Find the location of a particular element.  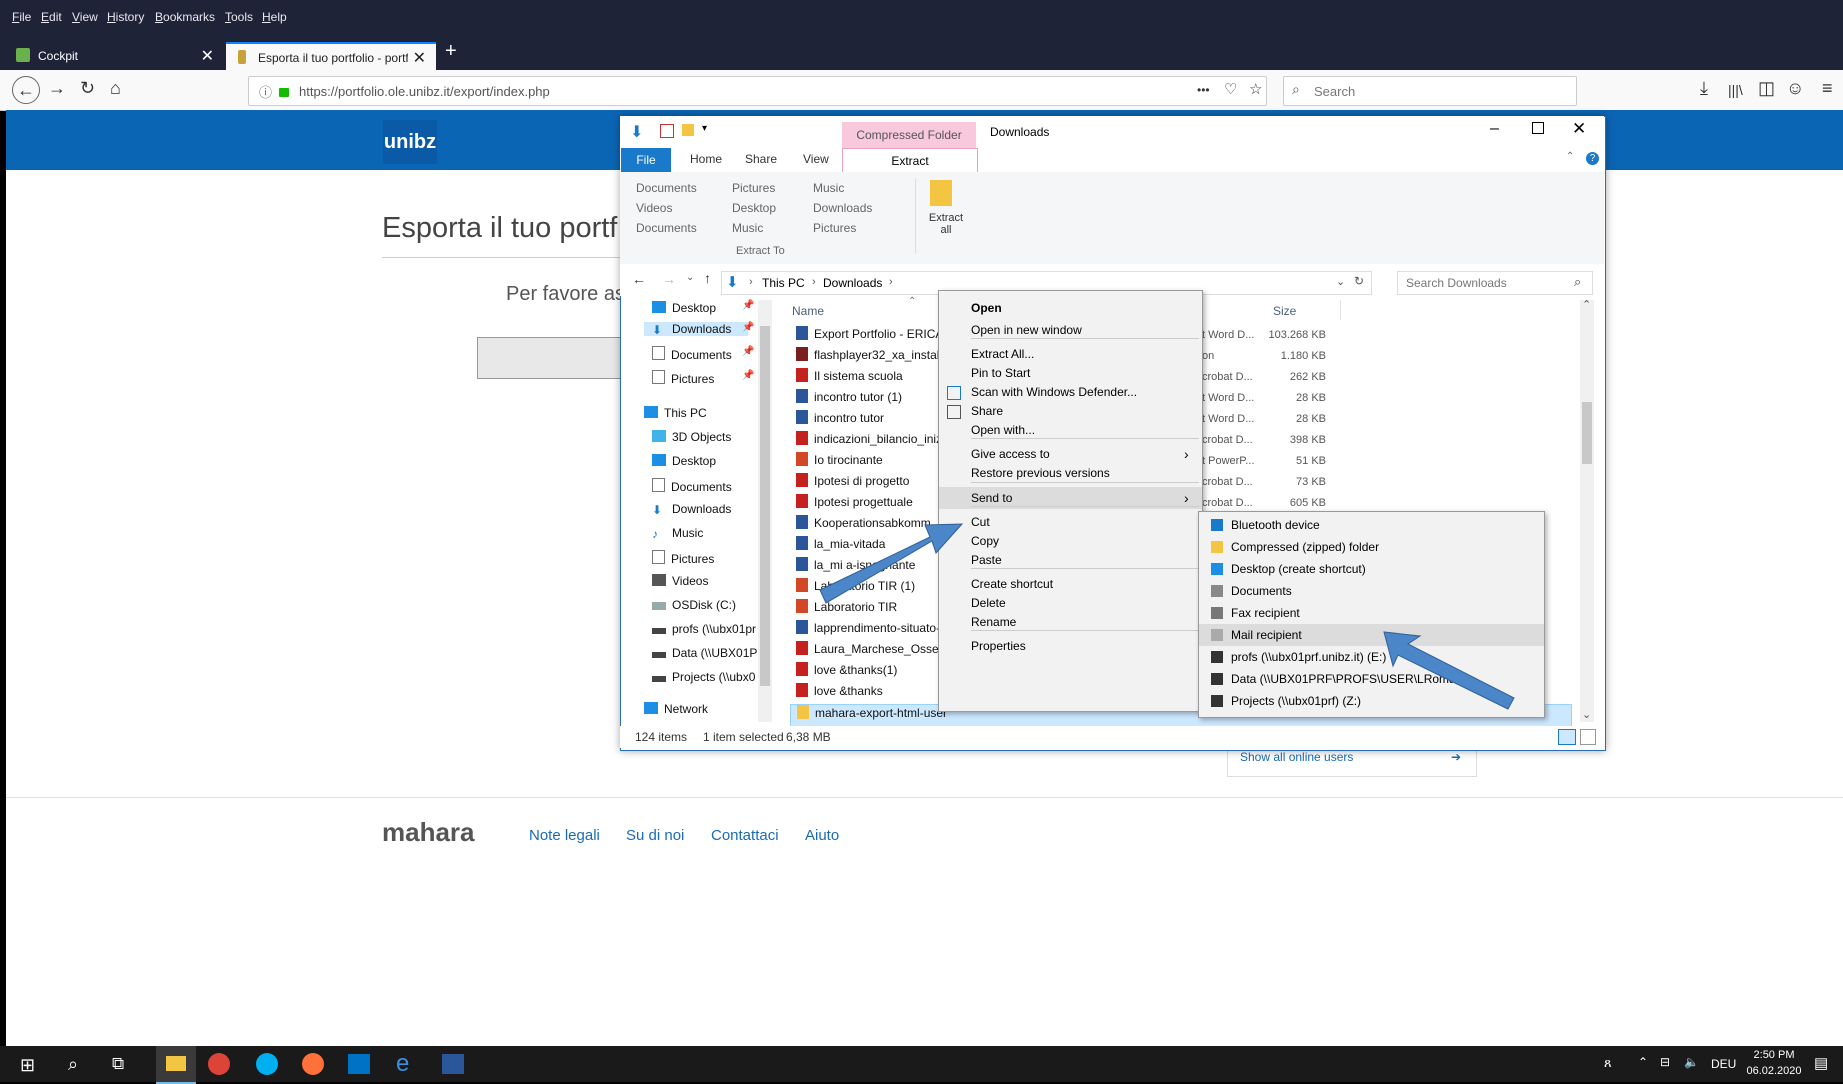

ribbon-tab-home: Home is located at coordinates (706, 159).